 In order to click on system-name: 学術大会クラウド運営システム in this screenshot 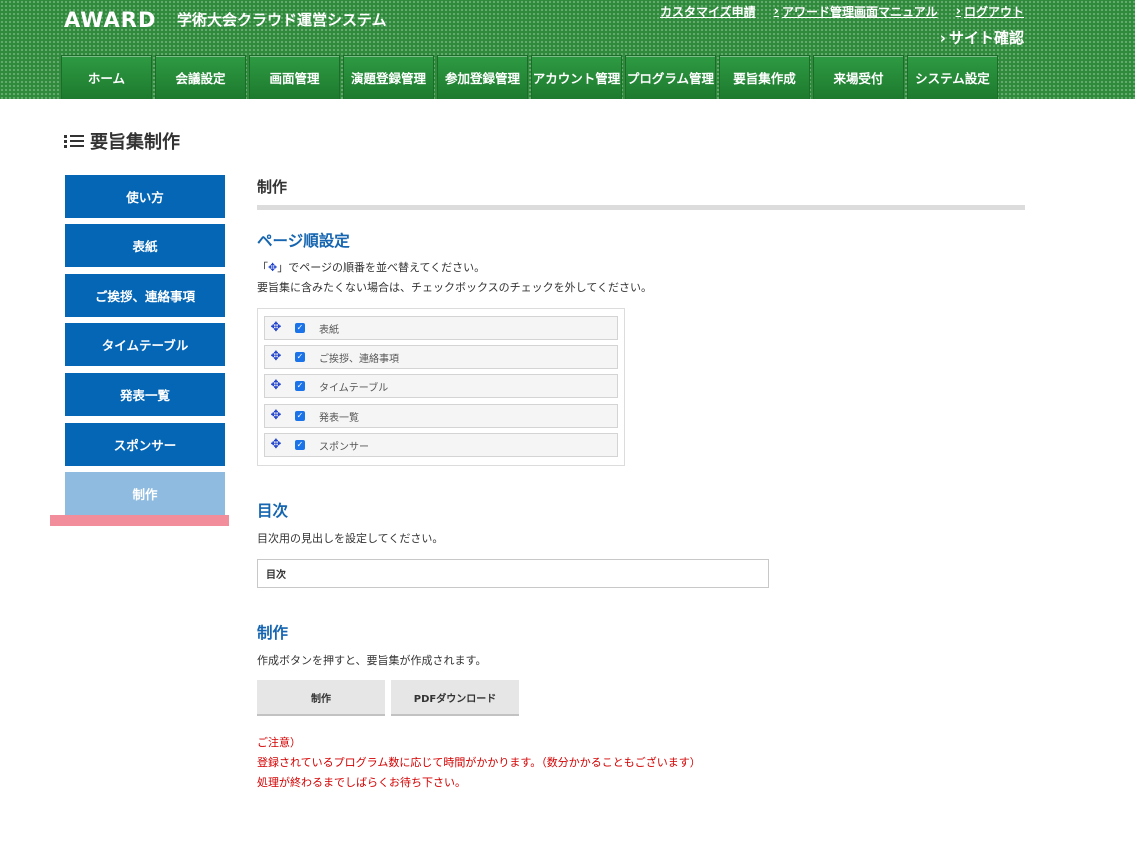, I will do `click(282, 20)`.